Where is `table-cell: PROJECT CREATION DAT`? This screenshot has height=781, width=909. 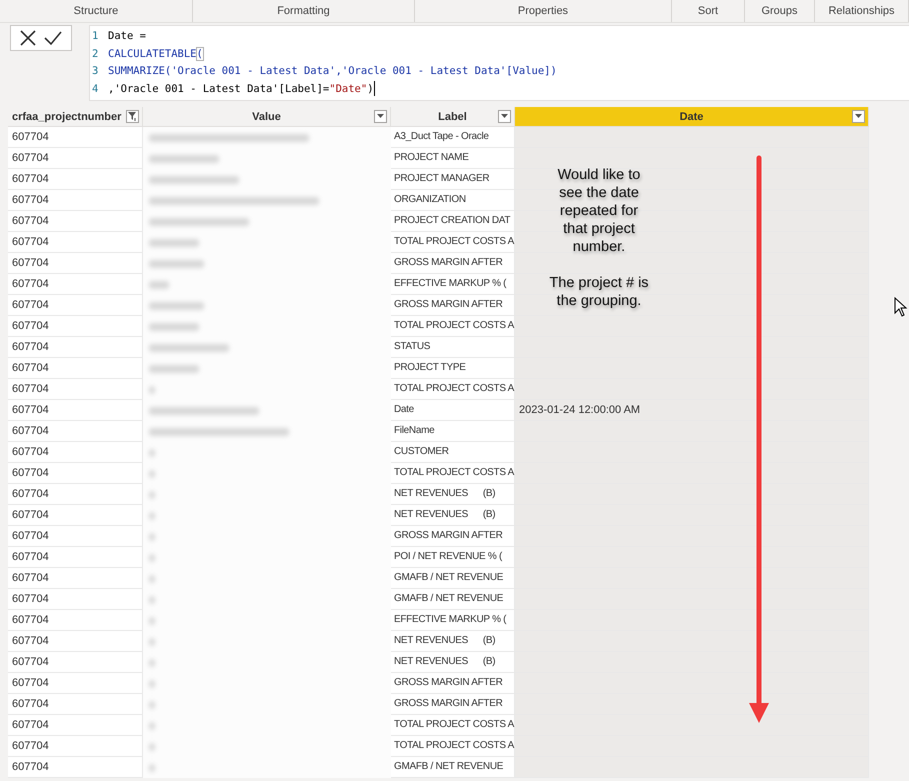
table-cell: PROJECT CREATION DAT is located at coordinates (453, 221).